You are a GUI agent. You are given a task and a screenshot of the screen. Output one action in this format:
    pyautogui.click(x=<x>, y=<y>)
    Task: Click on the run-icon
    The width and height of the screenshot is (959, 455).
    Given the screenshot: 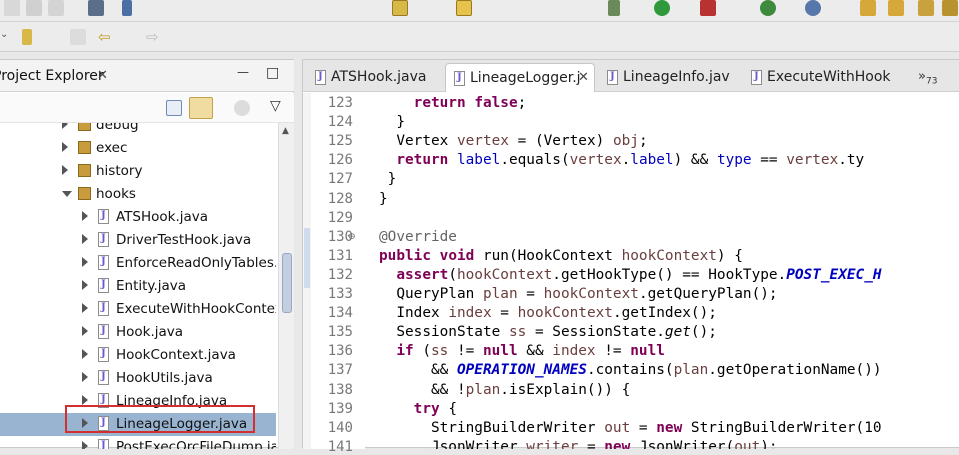 What is the action you would take?
    pyautogui.click(x=662, y=8)
    